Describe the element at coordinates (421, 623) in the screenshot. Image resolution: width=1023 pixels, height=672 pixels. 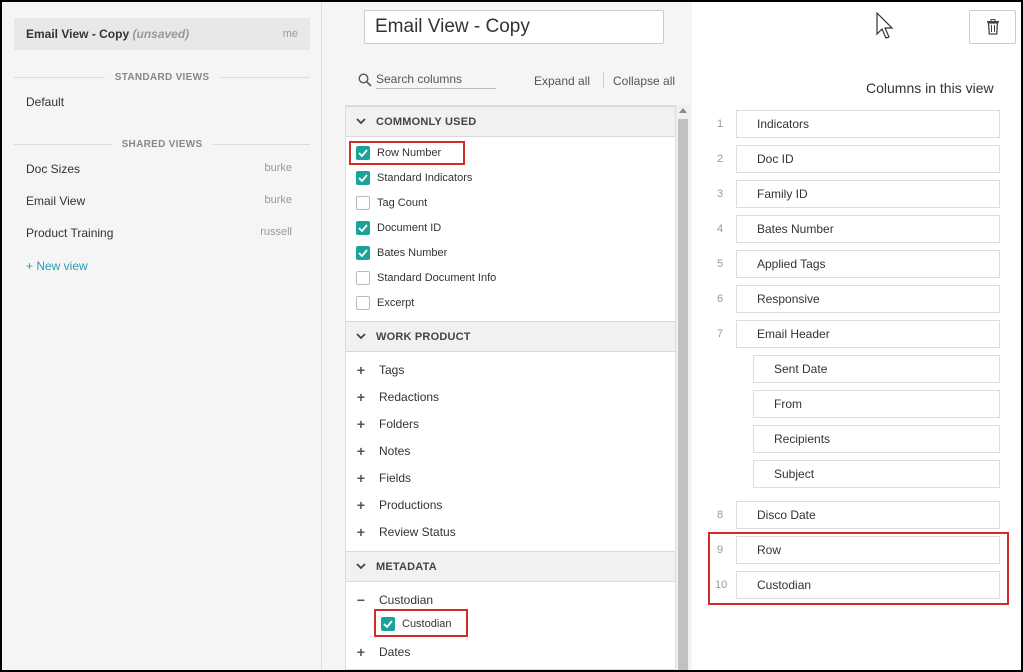
I see `highlight-custodian-option` at that location.